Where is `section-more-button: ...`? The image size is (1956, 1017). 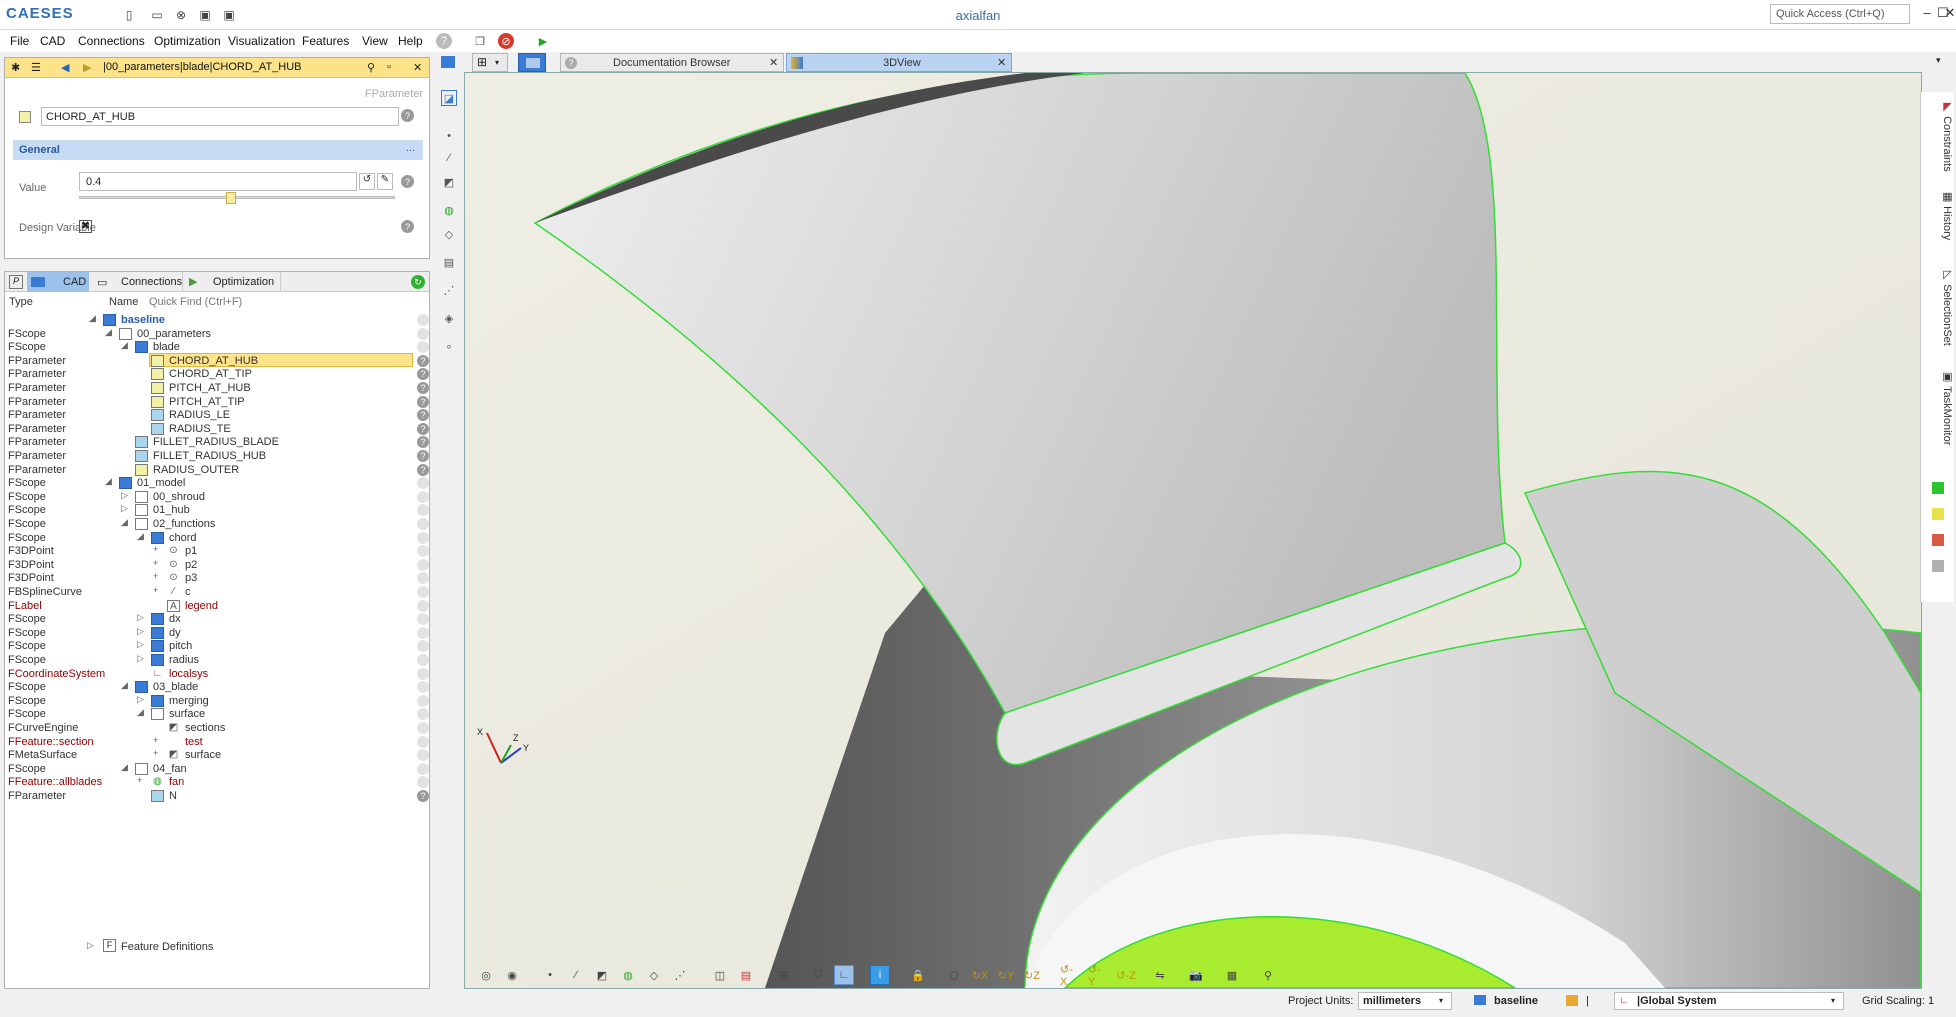
section-more-button: ... is located at coordinates (410, 148).